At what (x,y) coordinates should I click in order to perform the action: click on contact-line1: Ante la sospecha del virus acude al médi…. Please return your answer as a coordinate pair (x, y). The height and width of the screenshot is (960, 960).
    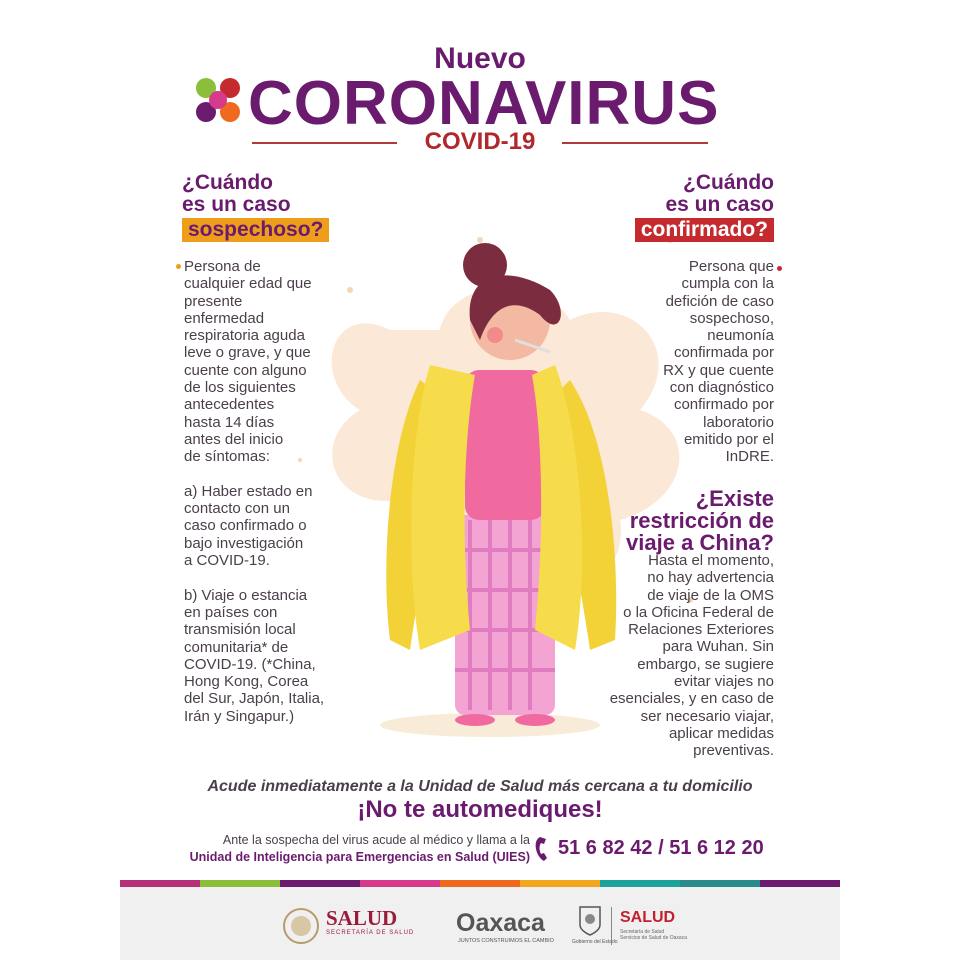
    Looking at the image, I should click on (376, 840).